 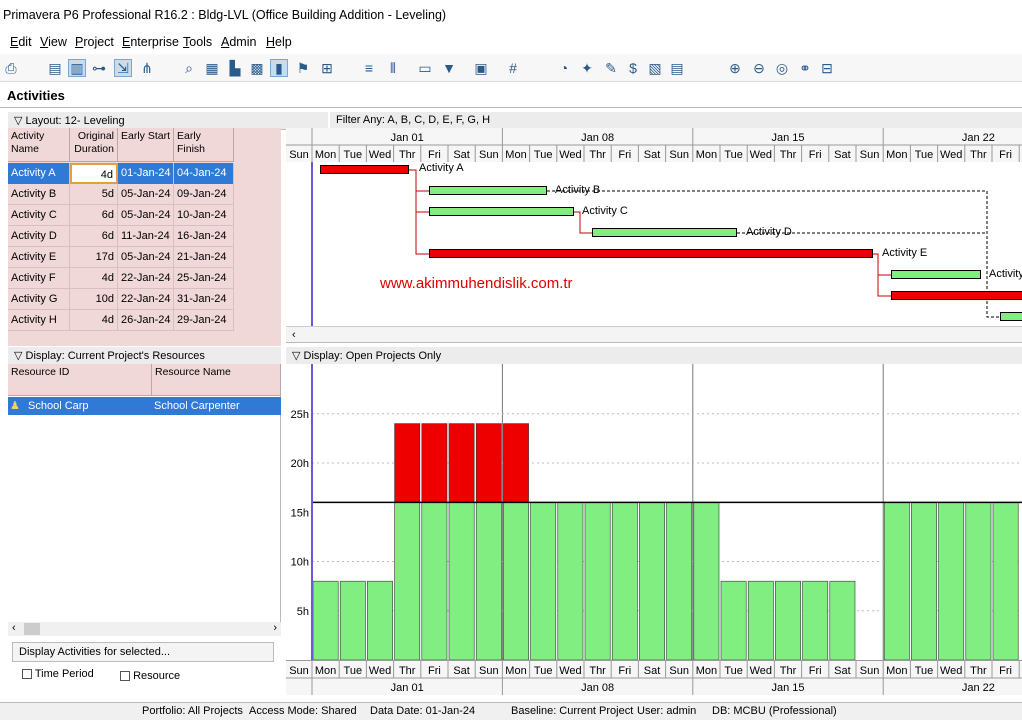 I want to click on early-finish-cell: 16-Jan-24, so click(x=204, y=236).